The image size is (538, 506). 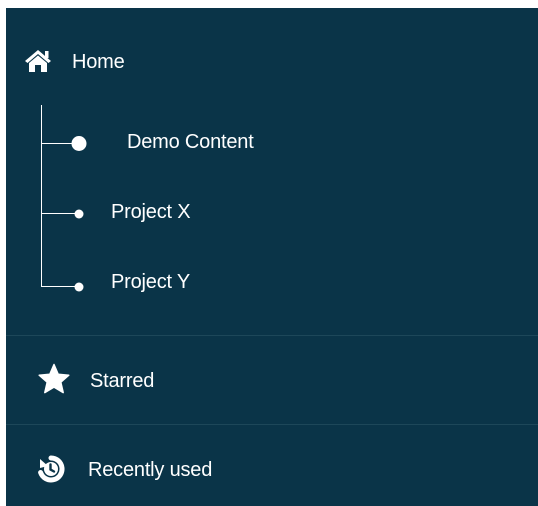 What do you see at coordinates (51, 469) in the screenshot?
I see `history-icon` at bounding box center [51, 469].